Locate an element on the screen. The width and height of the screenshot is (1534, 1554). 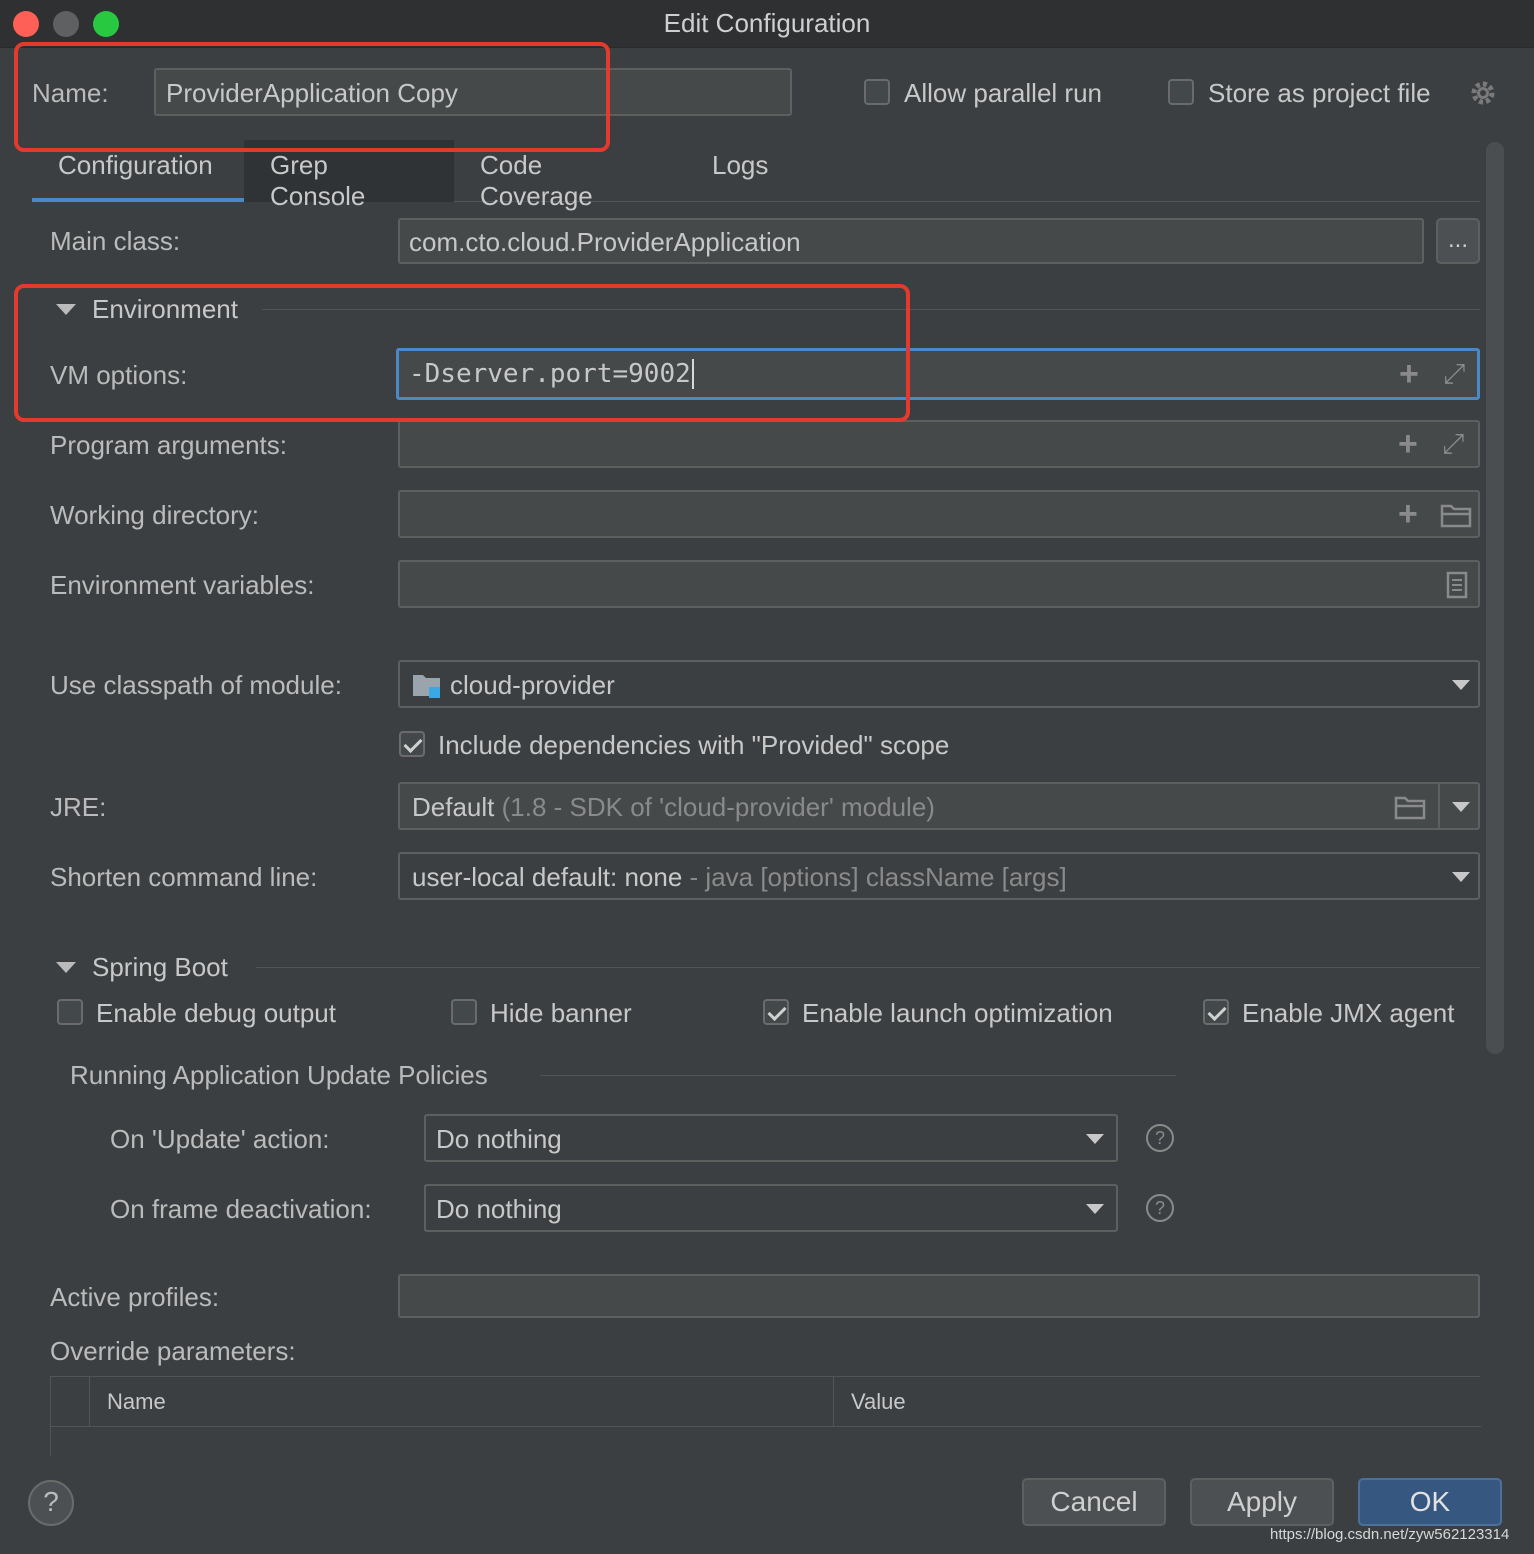
hide-banner-label: Hide banner is located at coordinates (561, 1013).